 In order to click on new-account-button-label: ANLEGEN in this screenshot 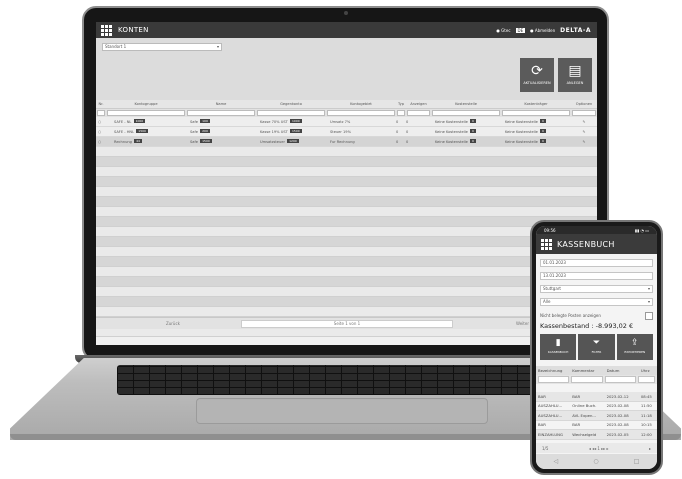, I will do `click(575, 83)`.